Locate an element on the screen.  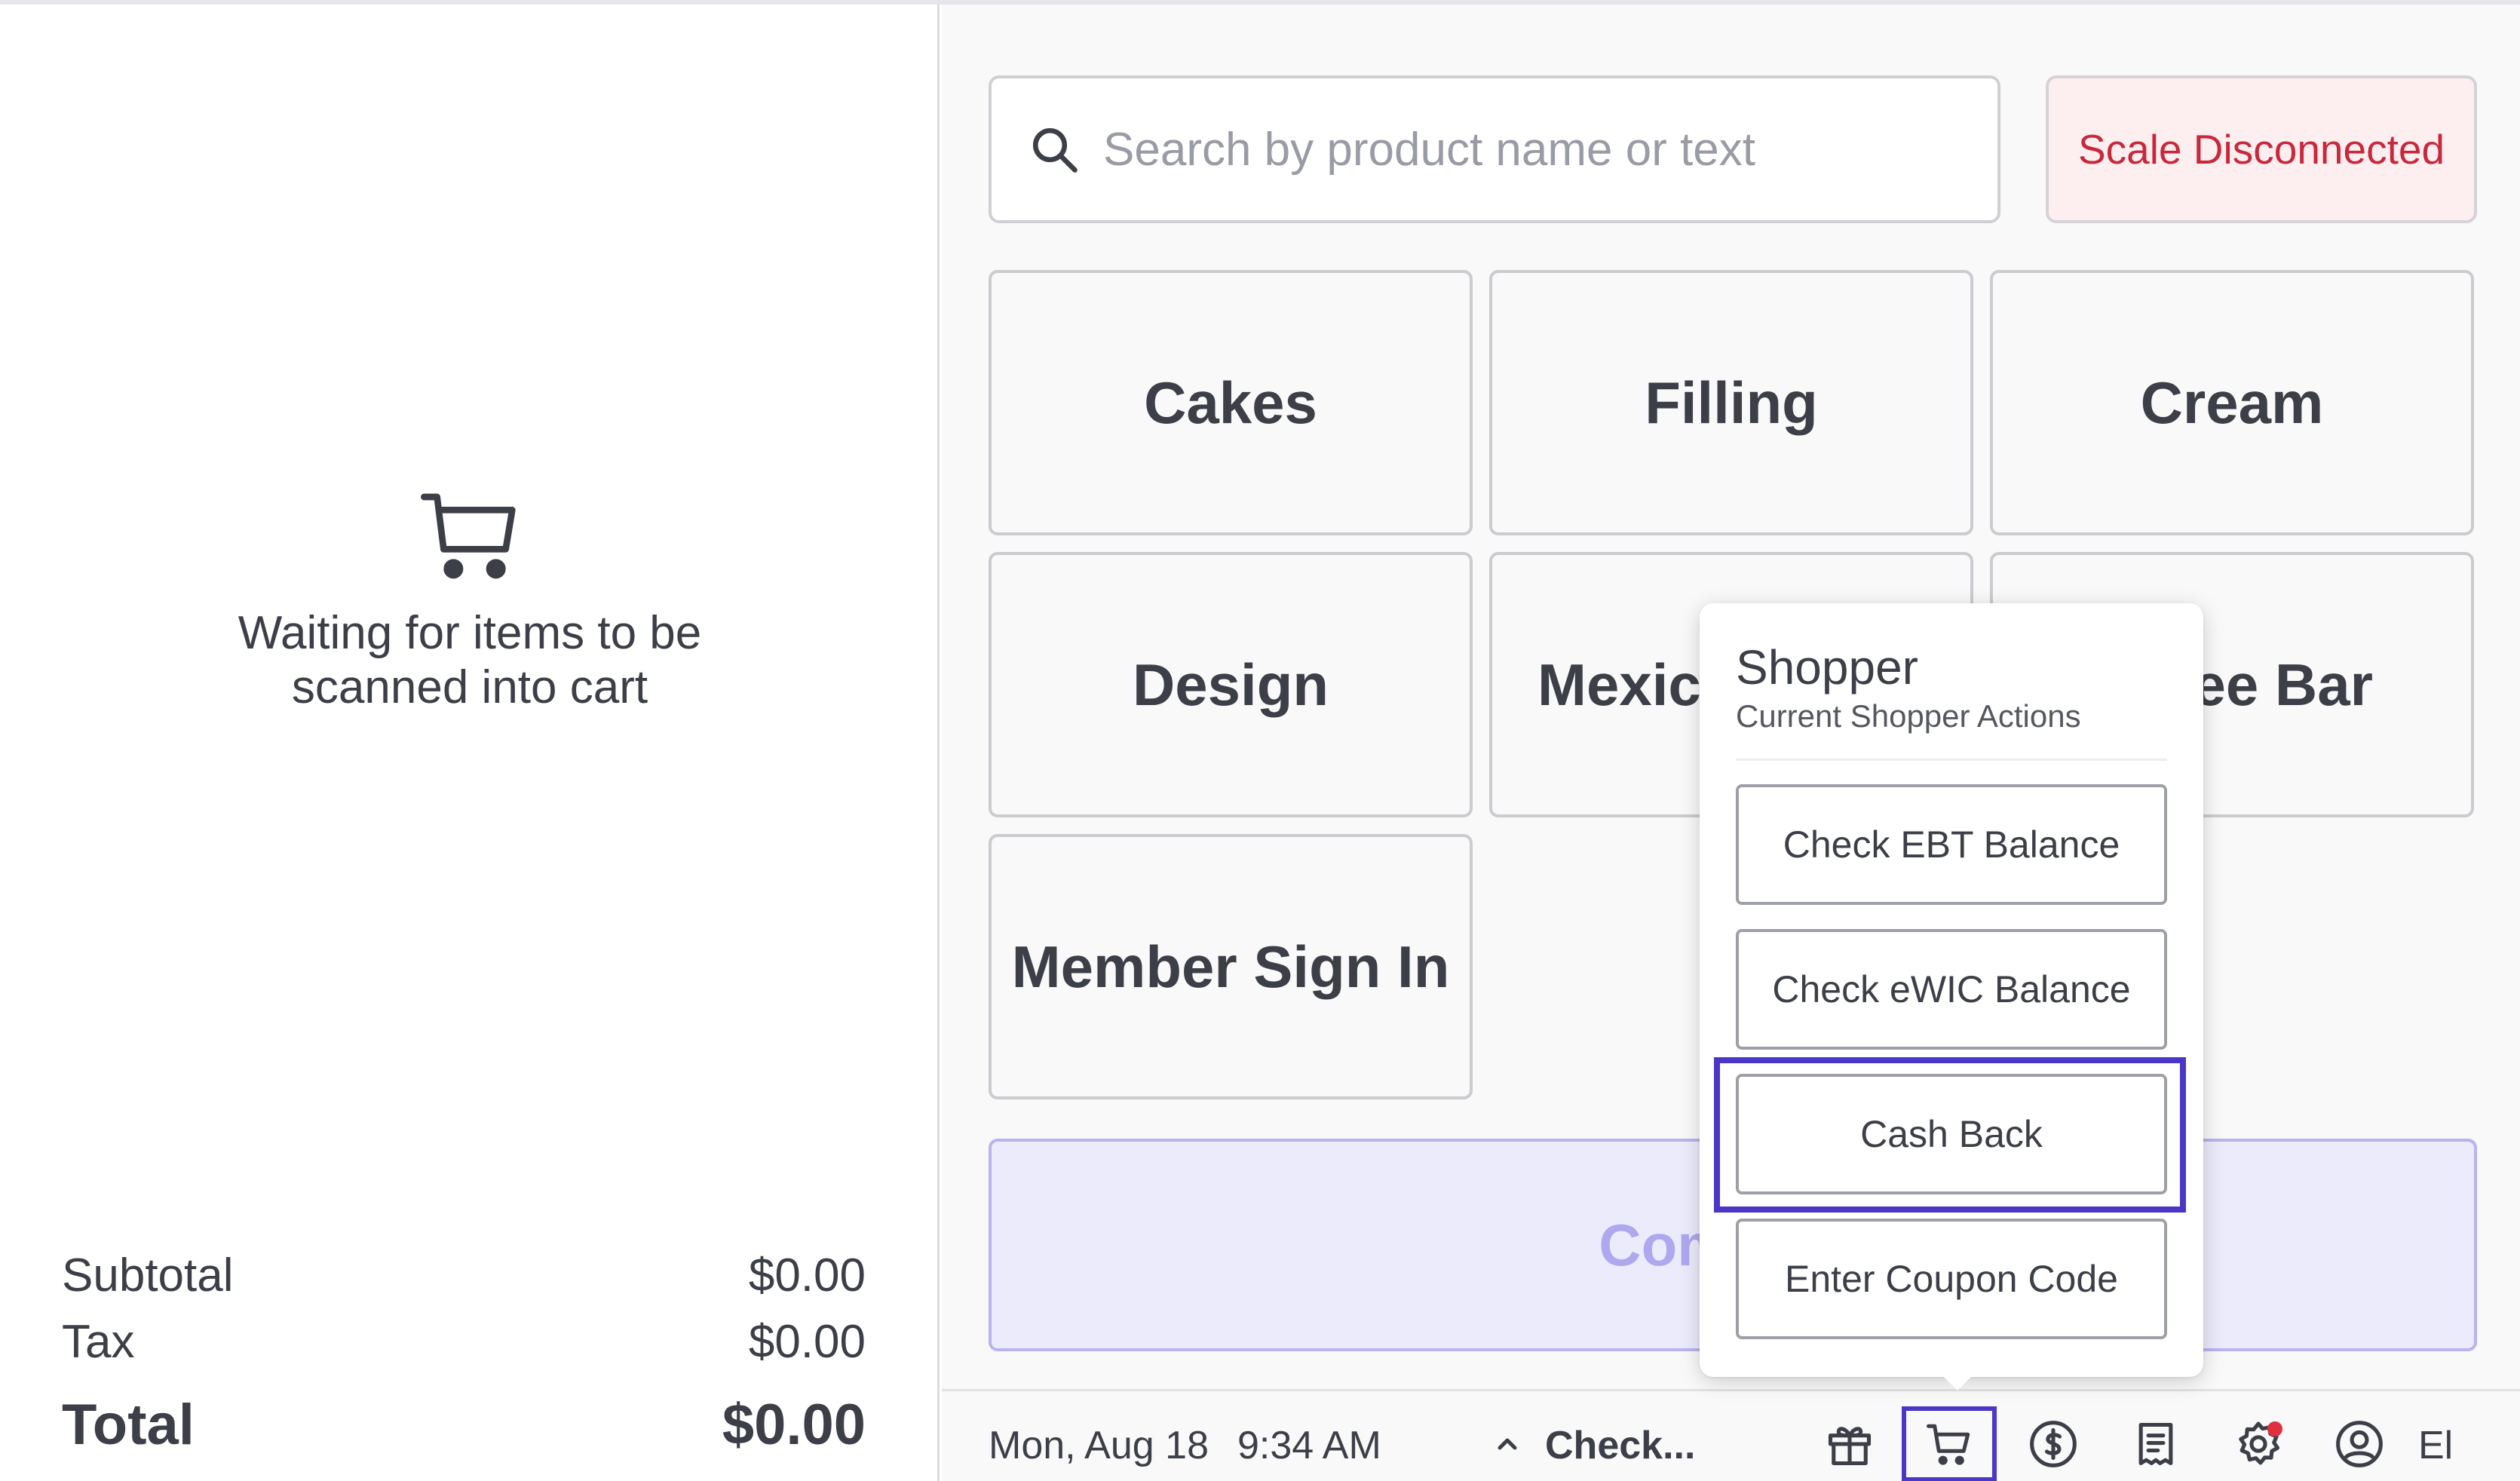
popup-divider is located at coordinates (1951, 760).